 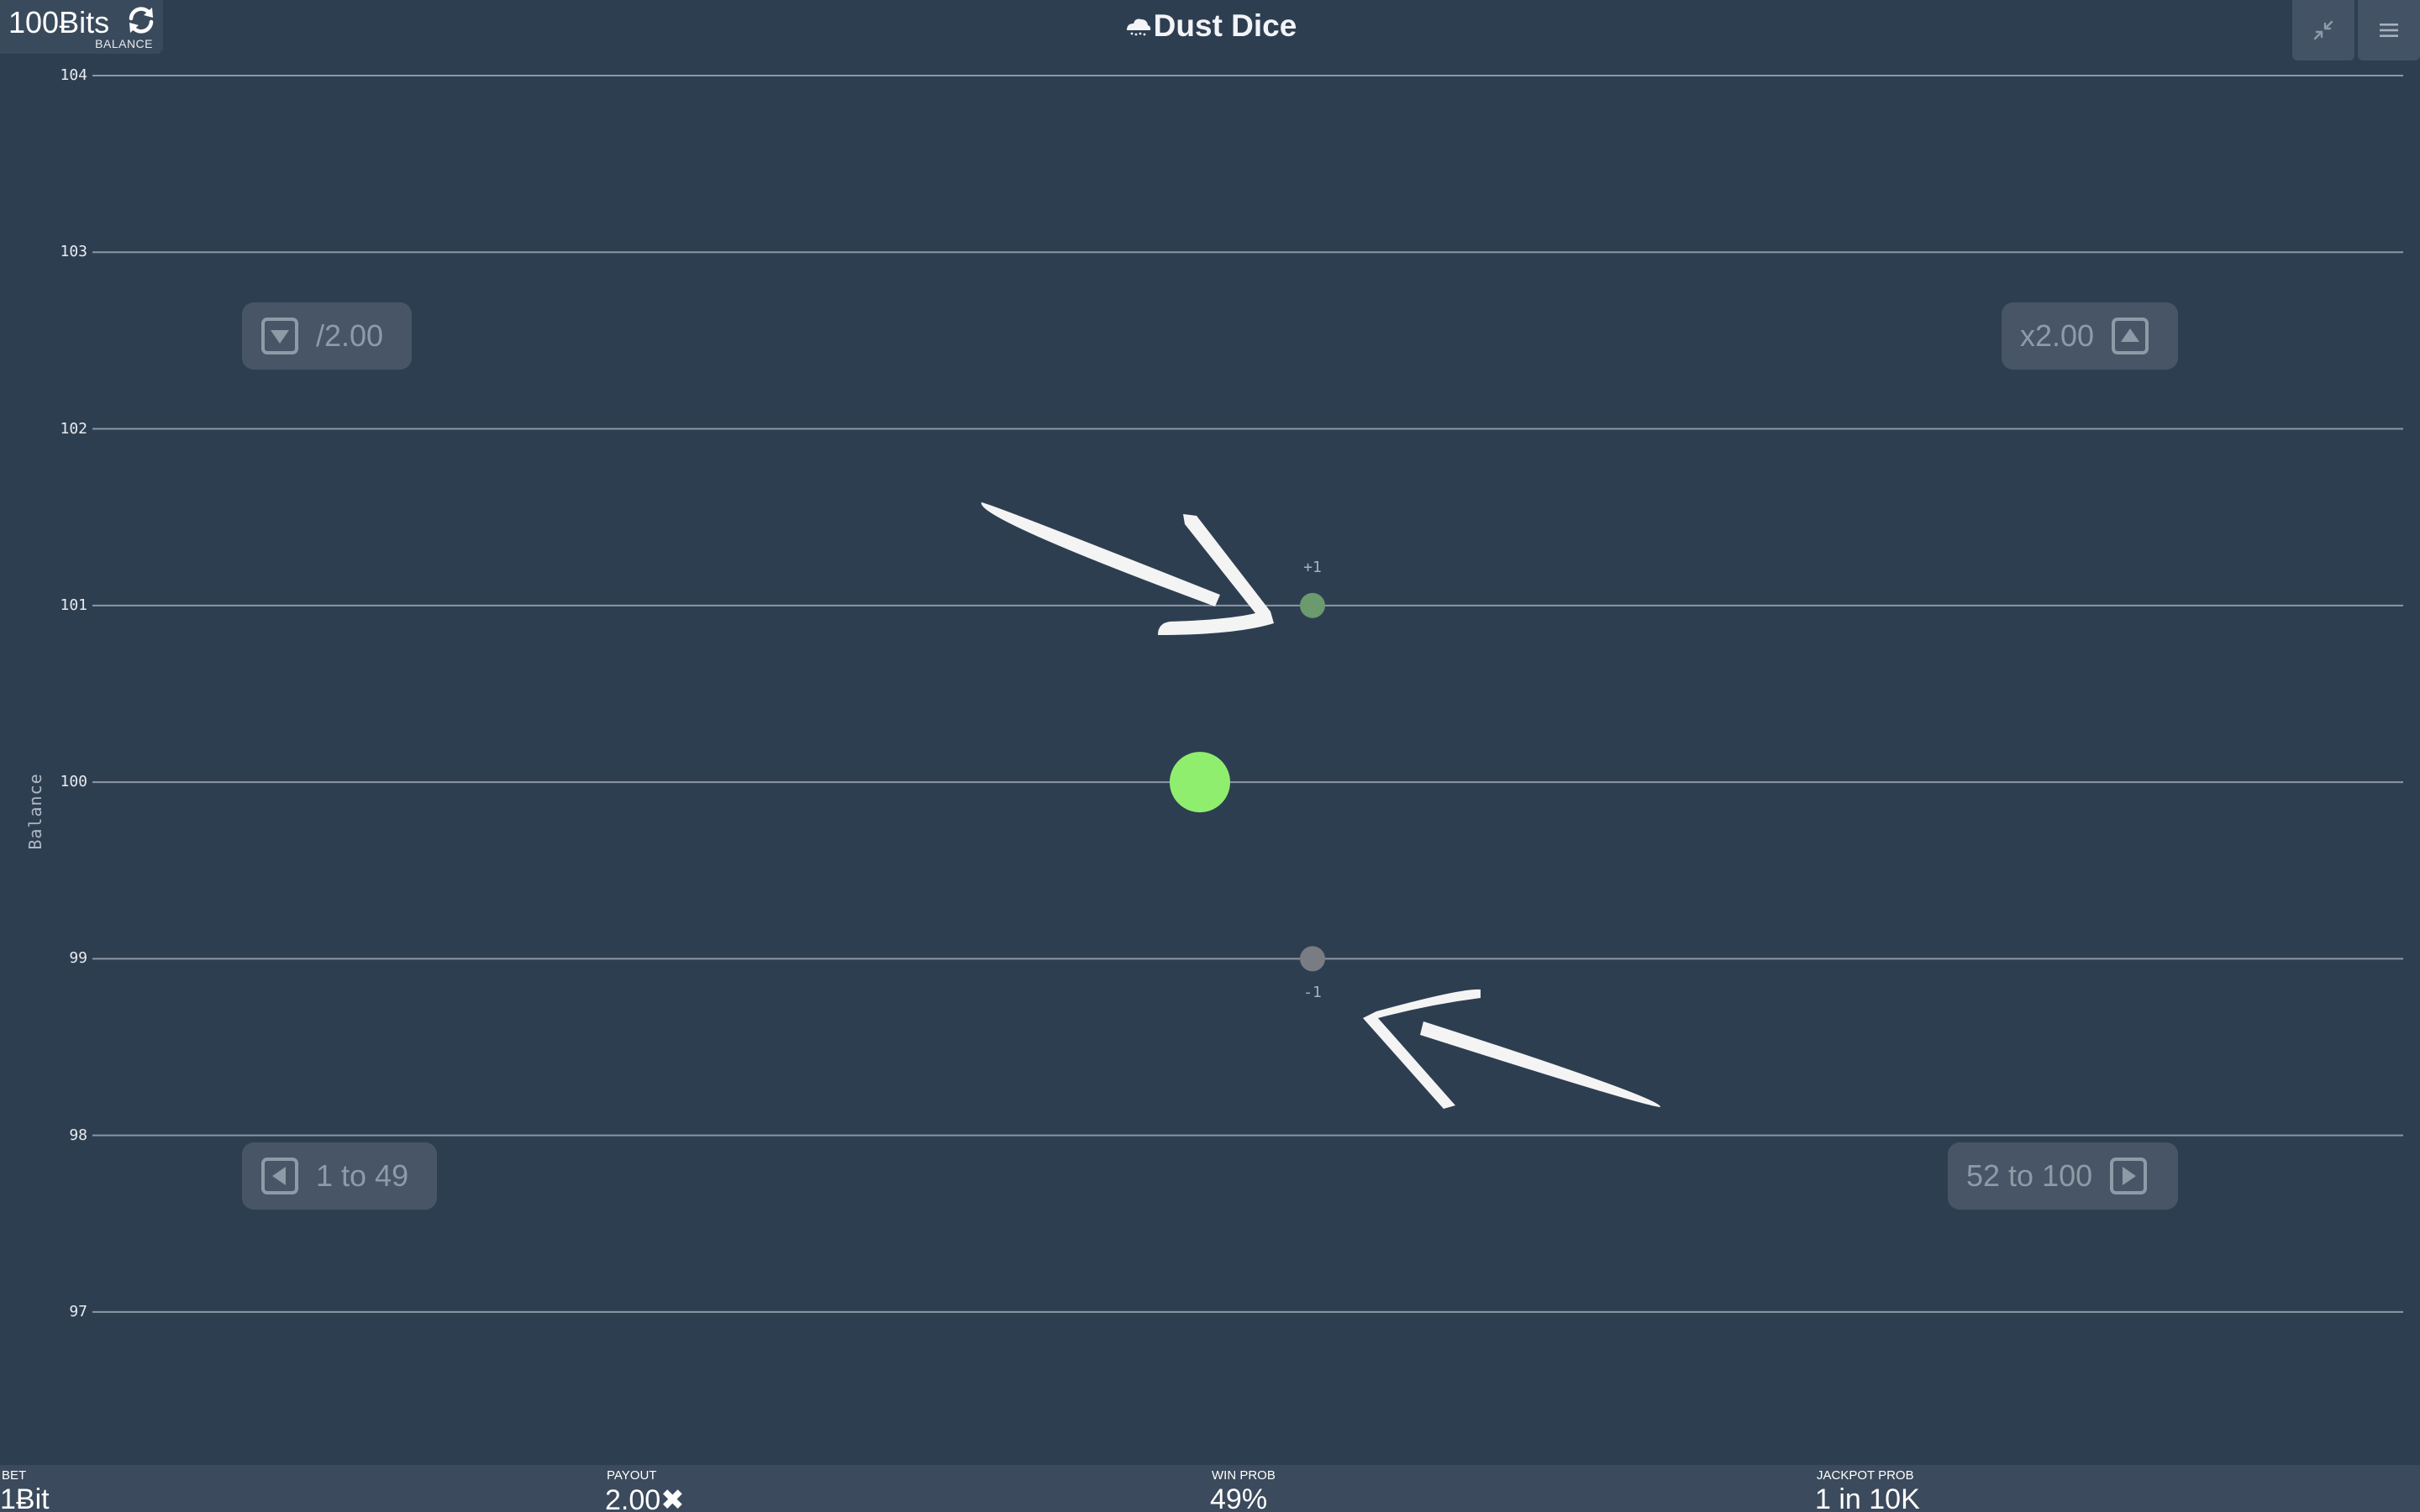 I want to click on arrow-down-box-icon, so click(x=279, y=336).